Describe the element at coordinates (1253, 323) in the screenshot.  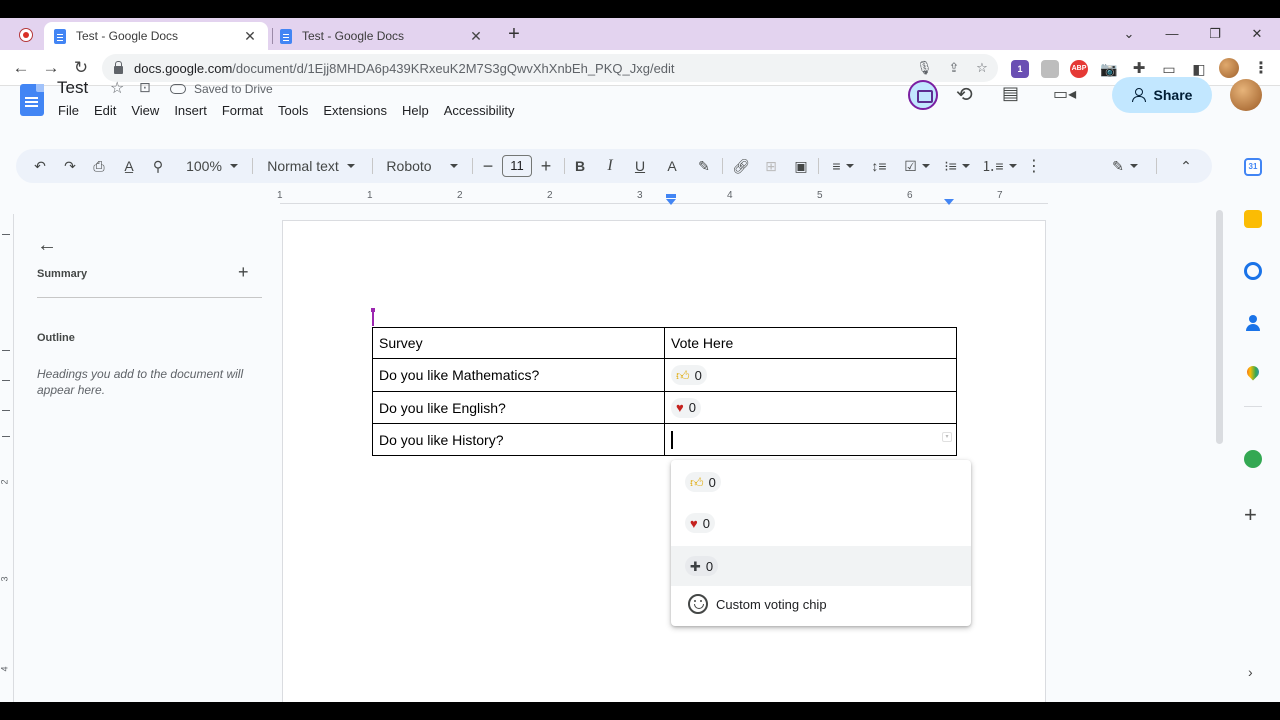
I see `contacts-icon` at that location.